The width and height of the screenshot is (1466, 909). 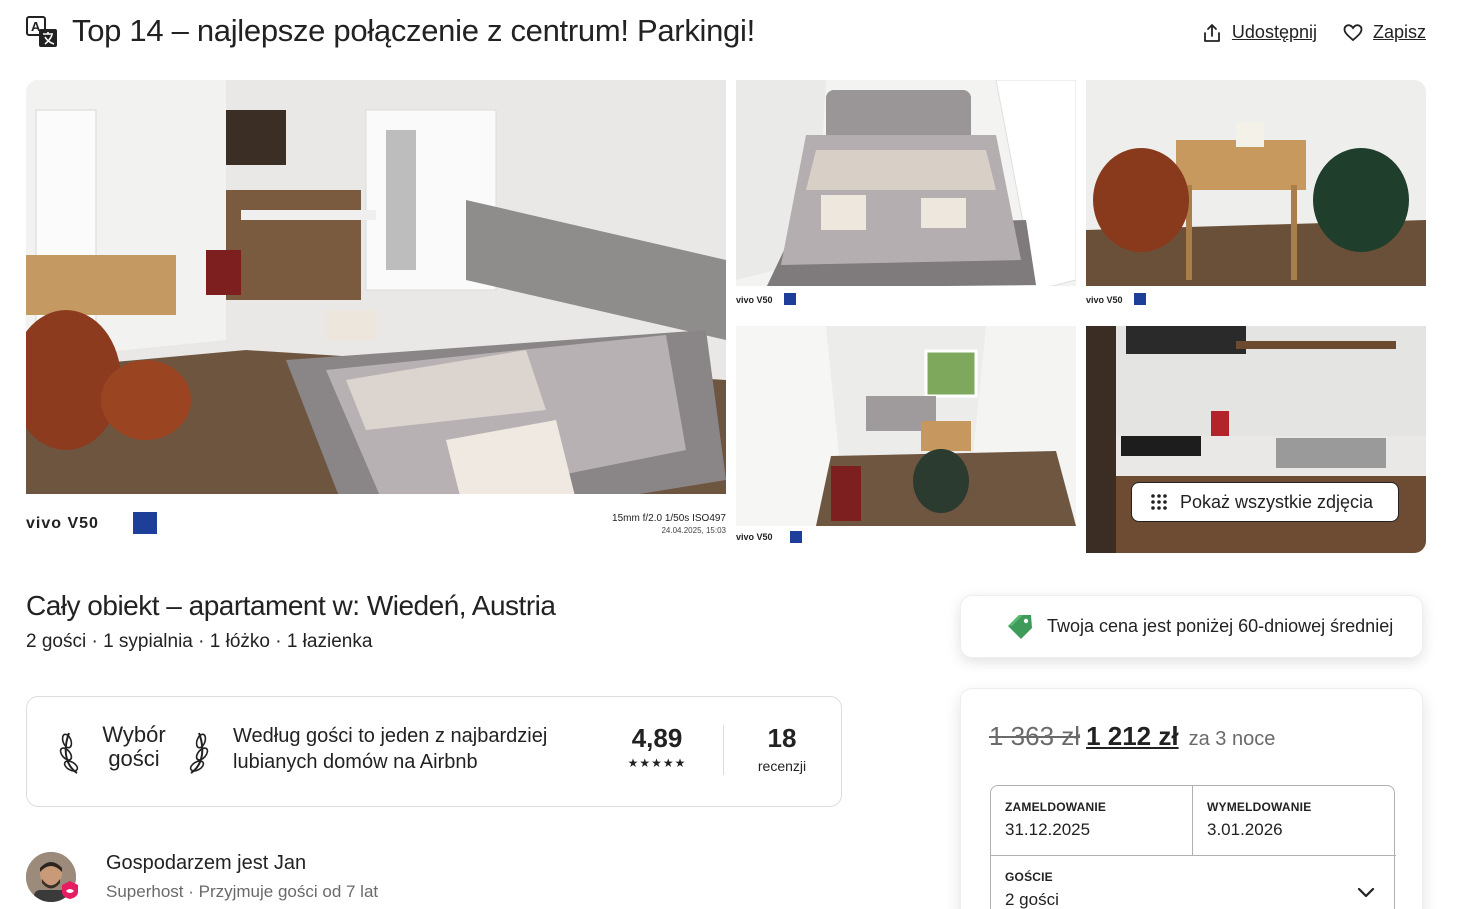 What do you see at coordinates (242, 891) in the screenshot?
I see `host-subtitle: Superhost · Przyjmuje gości od 7 lat` at bounding box center [242, 891].